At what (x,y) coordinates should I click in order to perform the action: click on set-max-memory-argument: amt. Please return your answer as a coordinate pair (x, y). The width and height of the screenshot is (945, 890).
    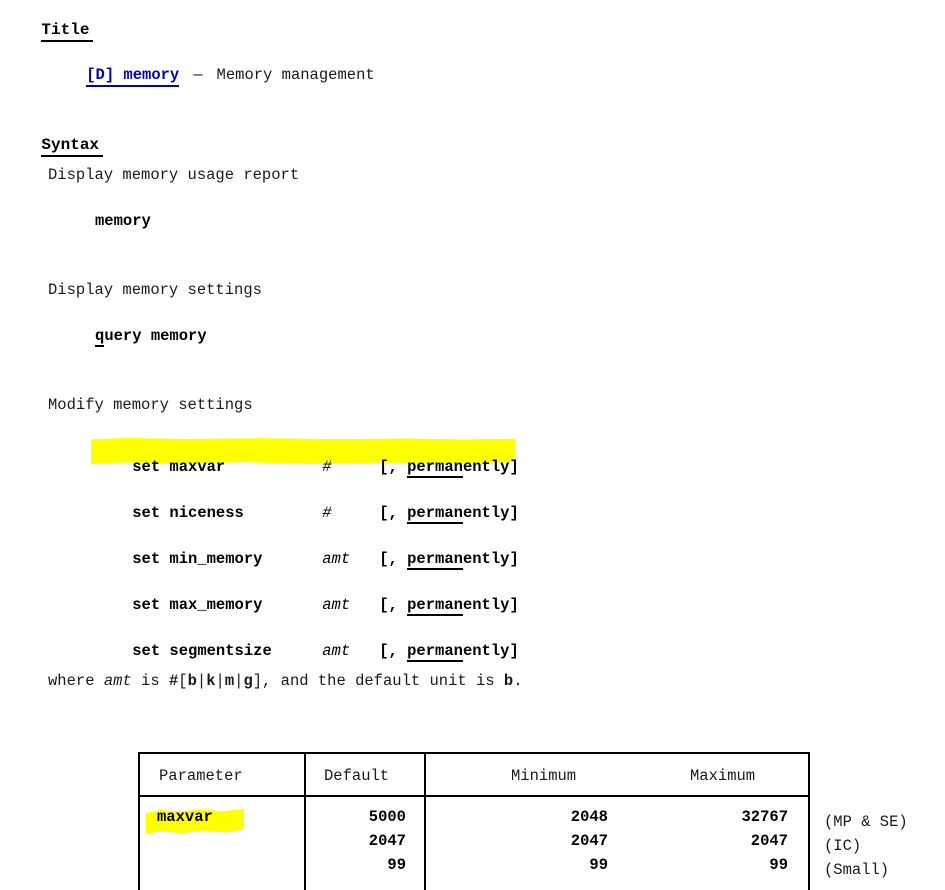
    Looking at the image, I should click on (336, 604).